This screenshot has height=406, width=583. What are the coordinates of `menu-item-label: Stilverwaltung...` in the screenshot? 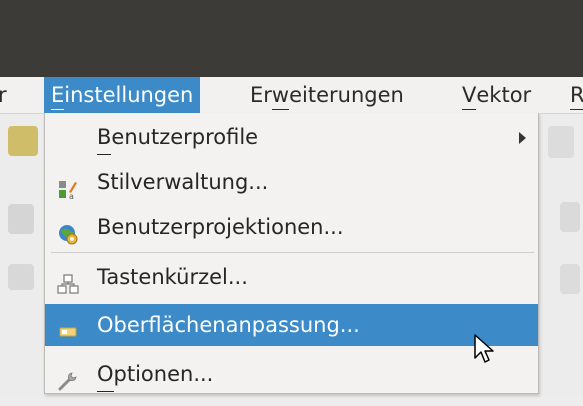 It's located at (183, 182).